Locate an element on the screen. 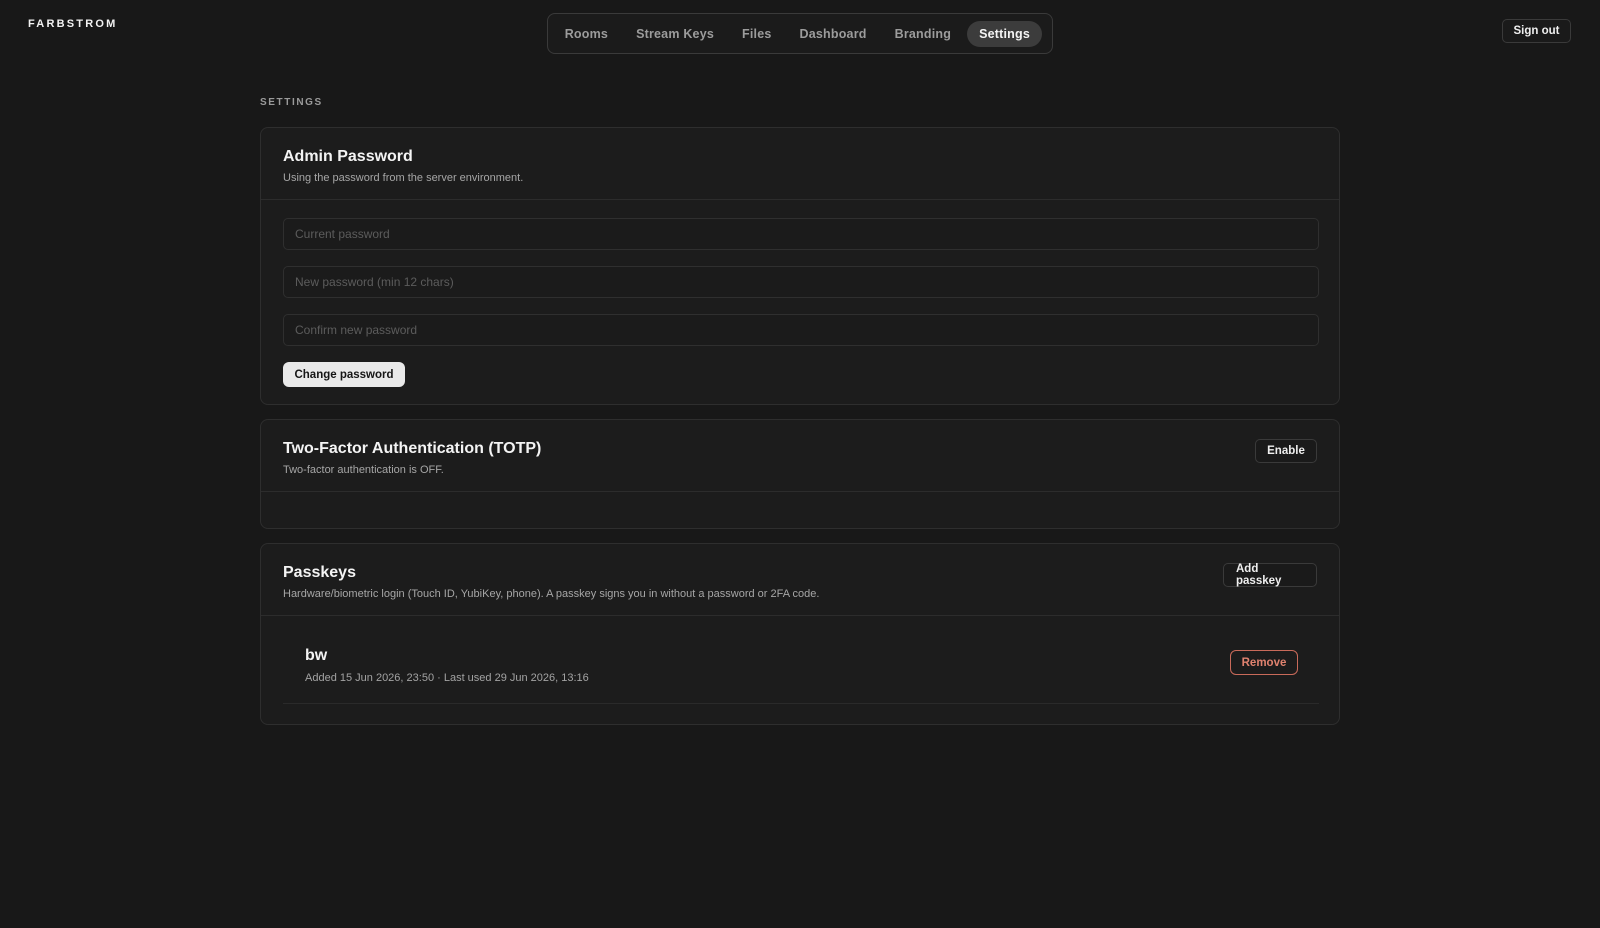  nav-item-rooms: Rooms is located at coordinates (586, 34).